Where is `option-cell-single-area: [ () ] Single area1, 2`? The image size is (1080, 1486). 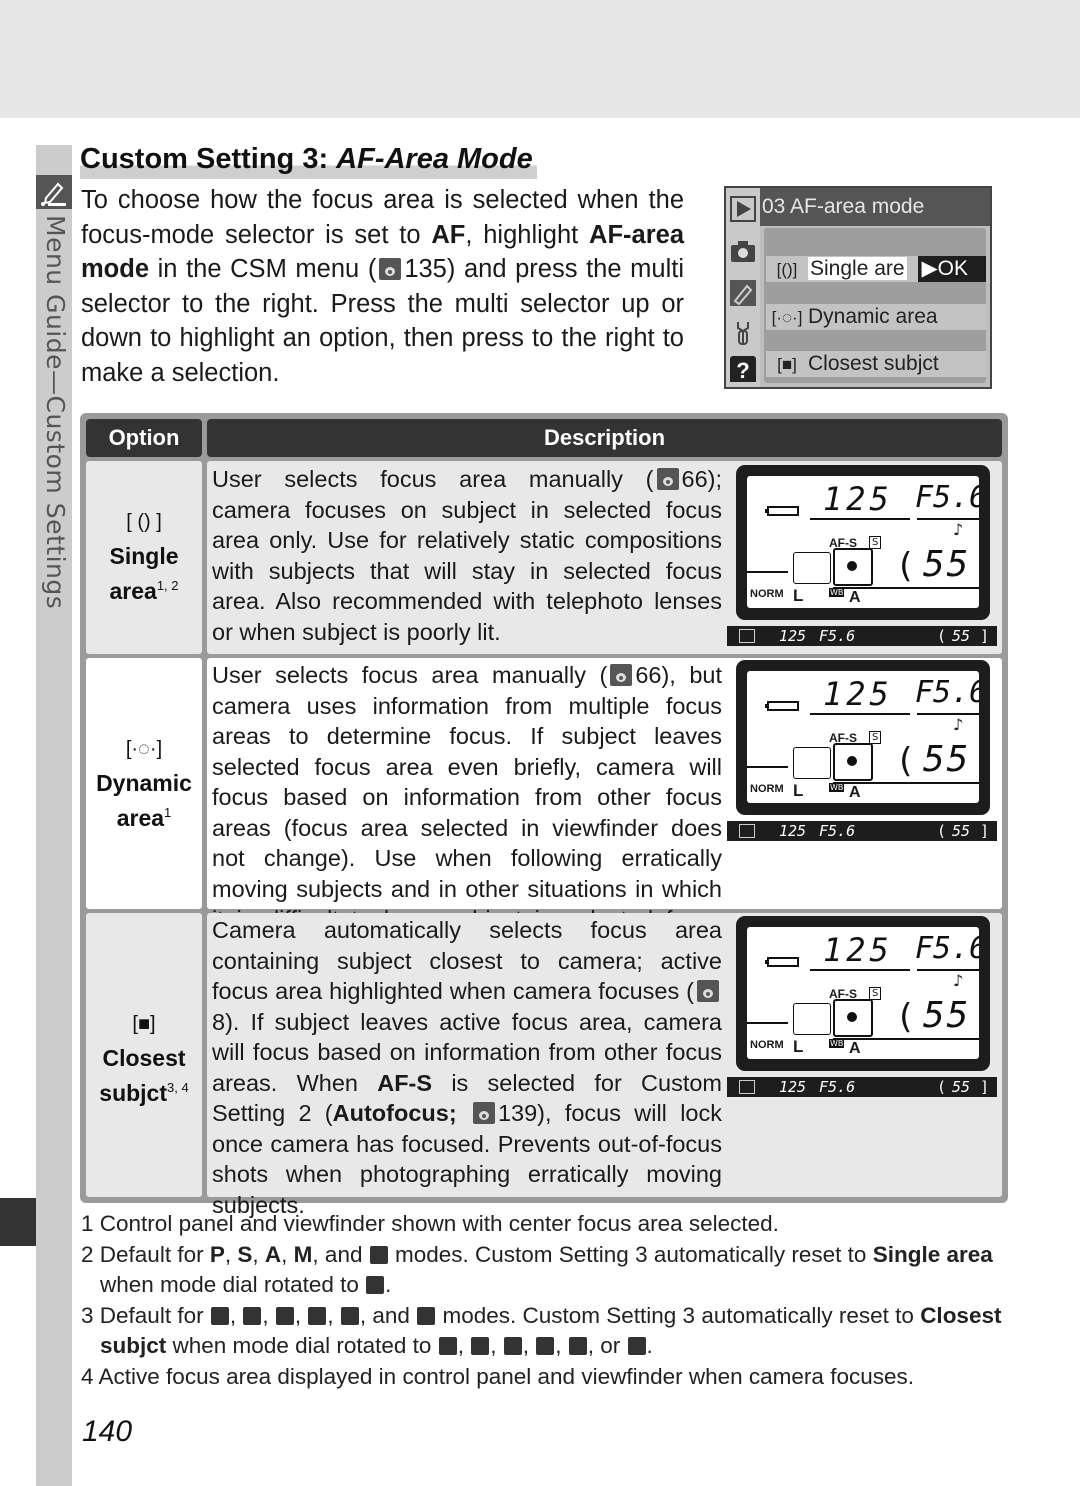
option-cell-single-area: [ () ] Single area1, 2 is located at coordinates (144, 557).